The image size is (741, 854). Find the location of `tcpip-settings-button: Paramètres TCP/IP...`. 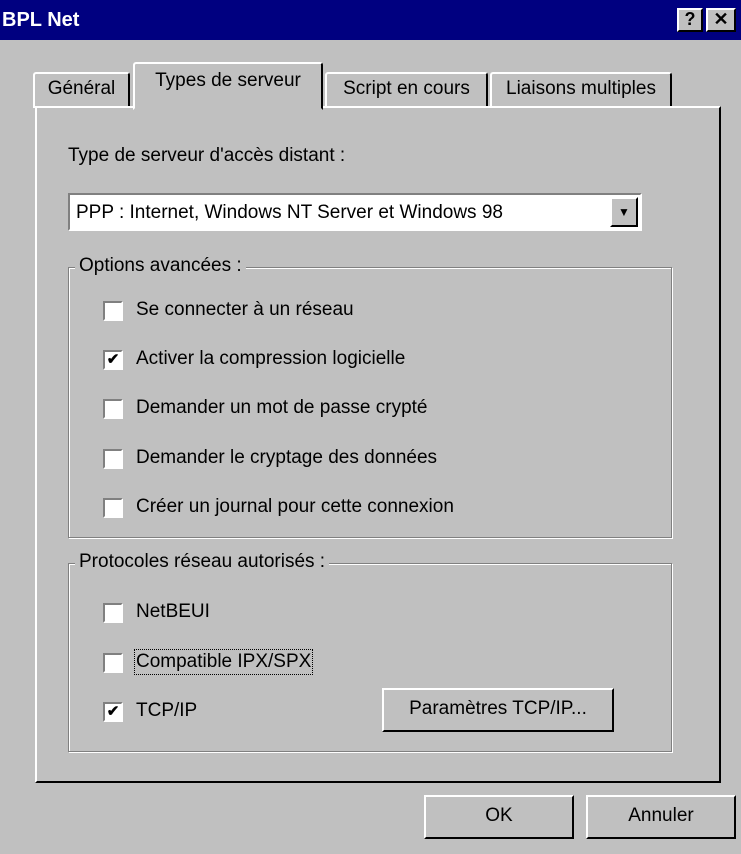

tcpip-settings-button: Paramètres TCP/IP... is located at coordinates (498, 710).